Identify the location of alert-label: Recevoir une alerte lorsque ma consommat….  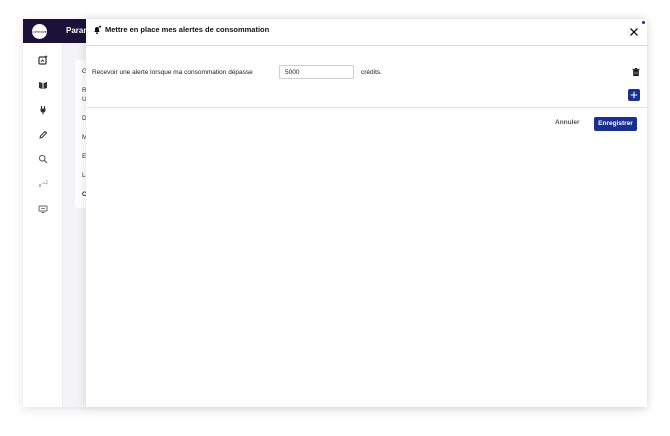
(172, 72).